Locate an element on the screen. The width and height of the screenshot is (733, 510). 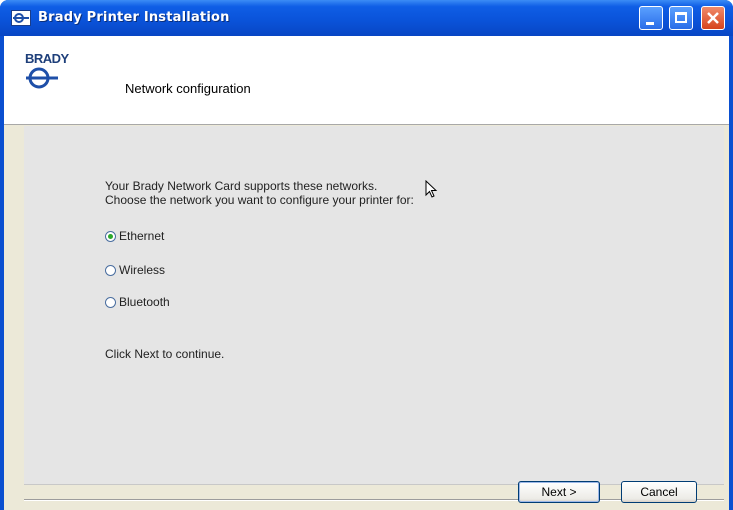
close-icon is located at coordinates (713, 18).